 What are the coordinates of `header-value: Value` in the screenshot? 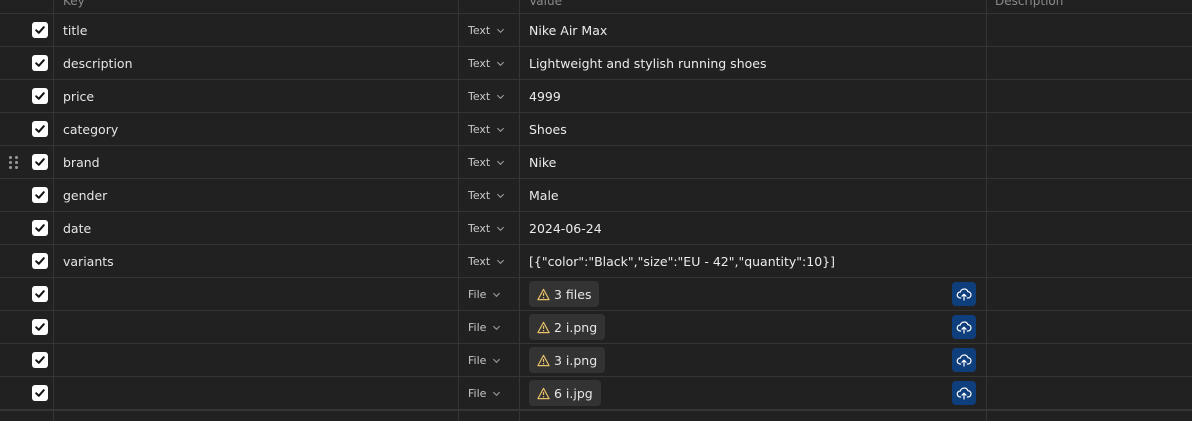 It's located at (753, 6).